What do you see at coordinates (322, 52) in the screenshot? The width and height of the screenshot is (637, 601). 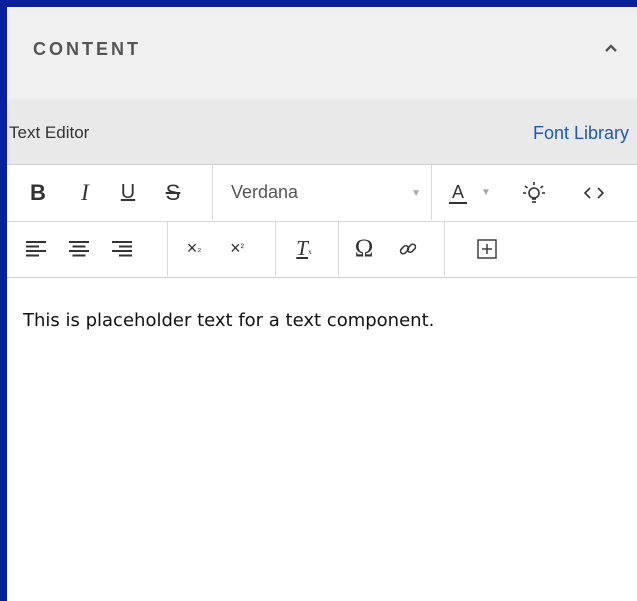 I see `panel-header: CONTENT` at bounding box center [322, 52].